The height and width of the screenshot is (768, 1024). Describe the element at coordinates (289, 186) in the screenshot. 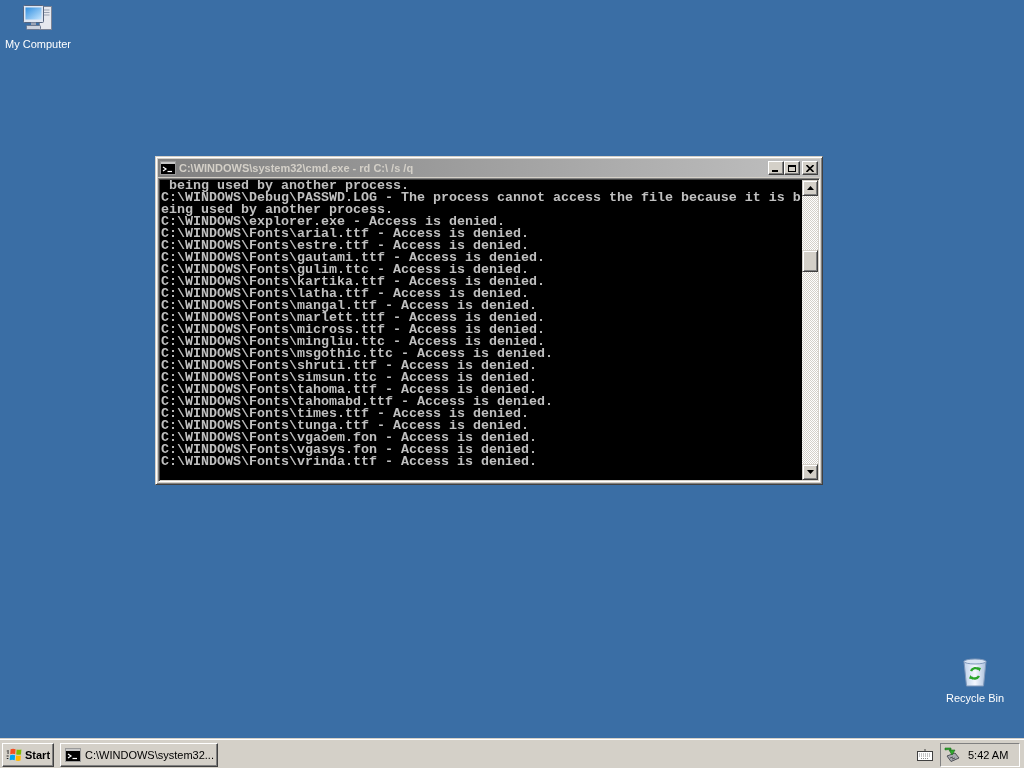

I see `console-line: being used by another process.` at that location.